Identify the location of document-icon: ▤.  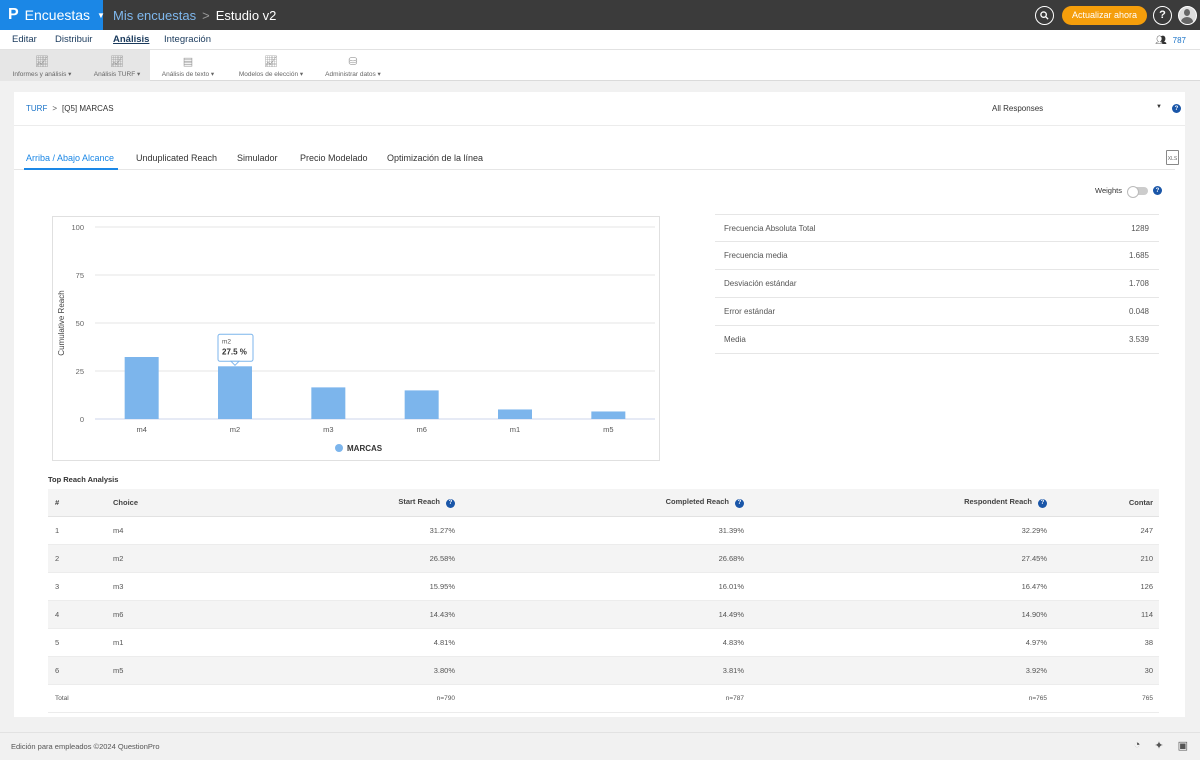
(188, 62).